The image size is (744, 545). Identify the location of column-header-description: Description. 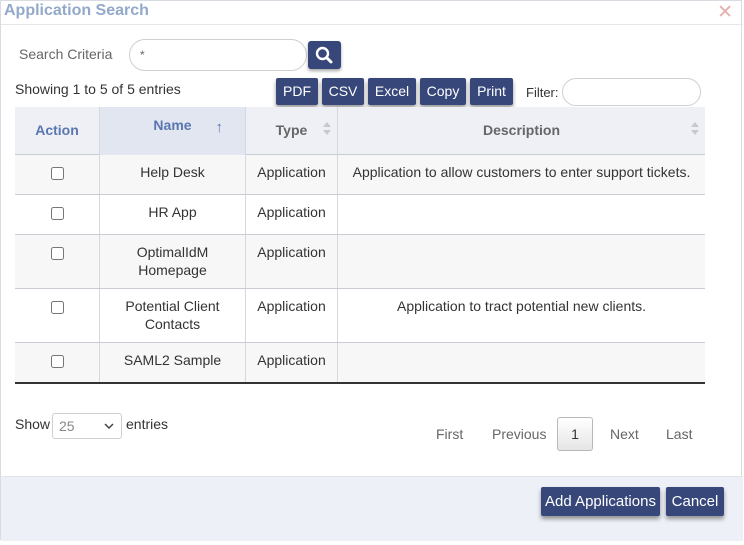
(521, 131).